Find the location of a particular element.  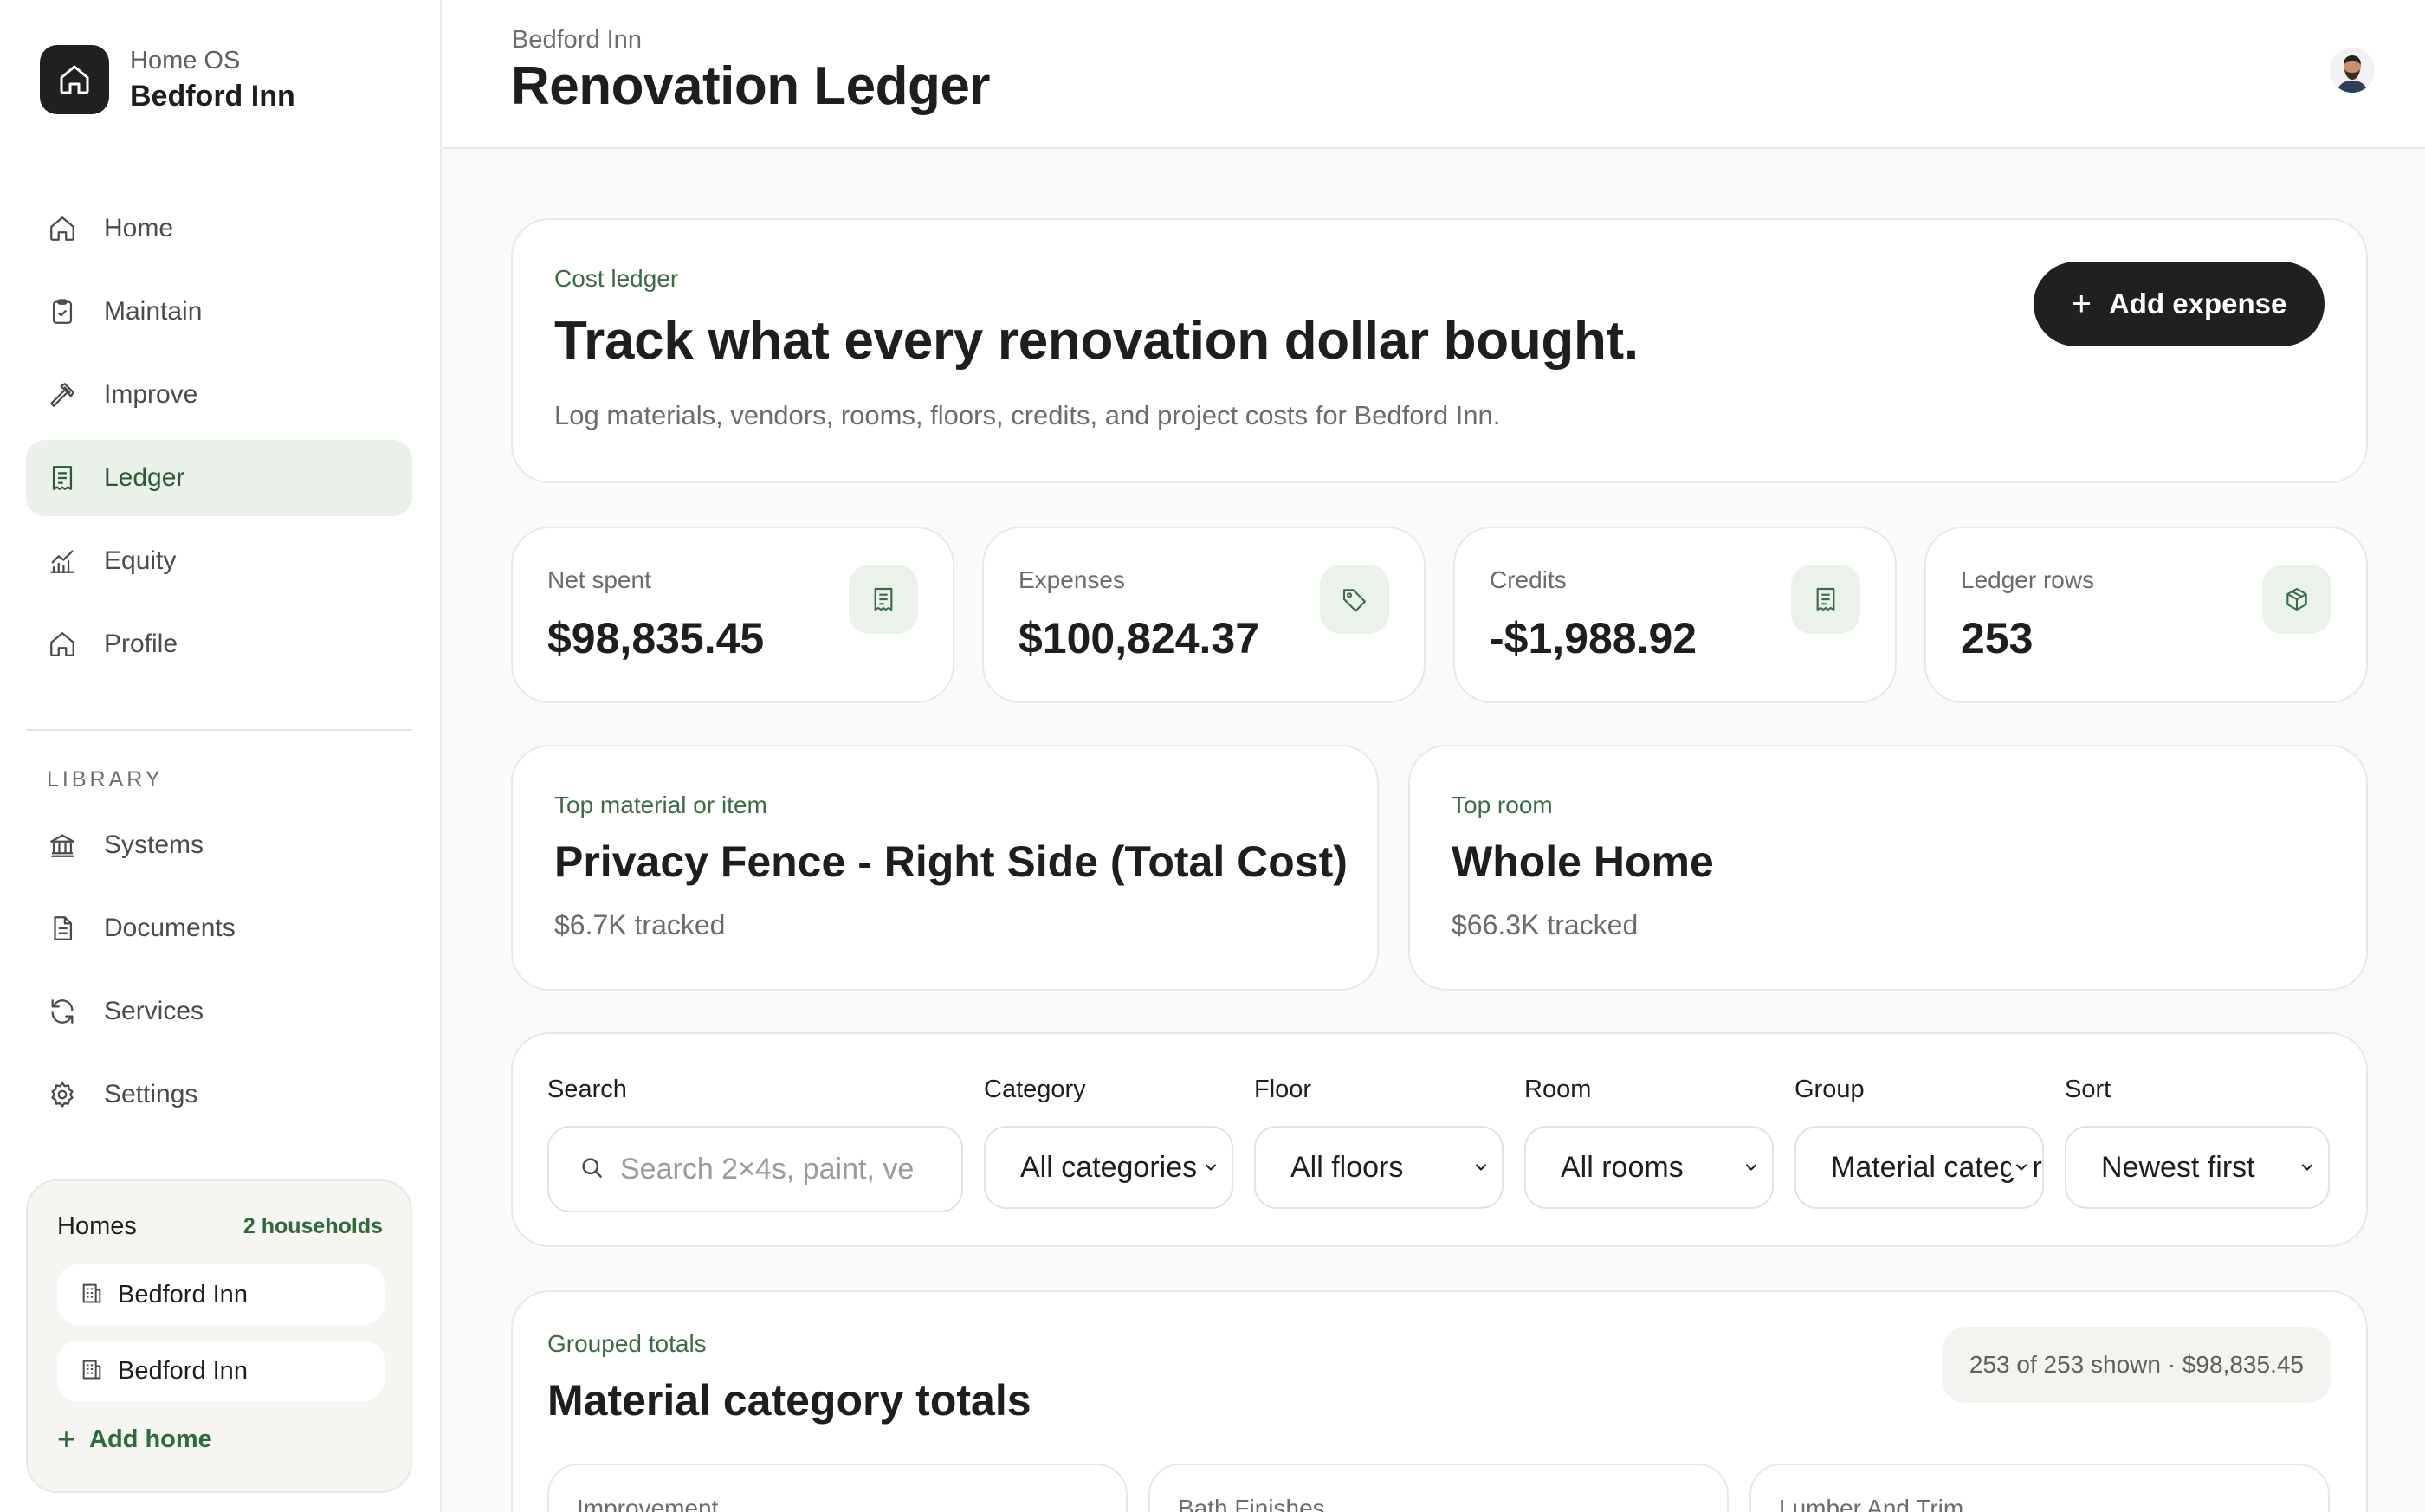

nav-item-settings: Settings is located at coordinates (219, 1094).